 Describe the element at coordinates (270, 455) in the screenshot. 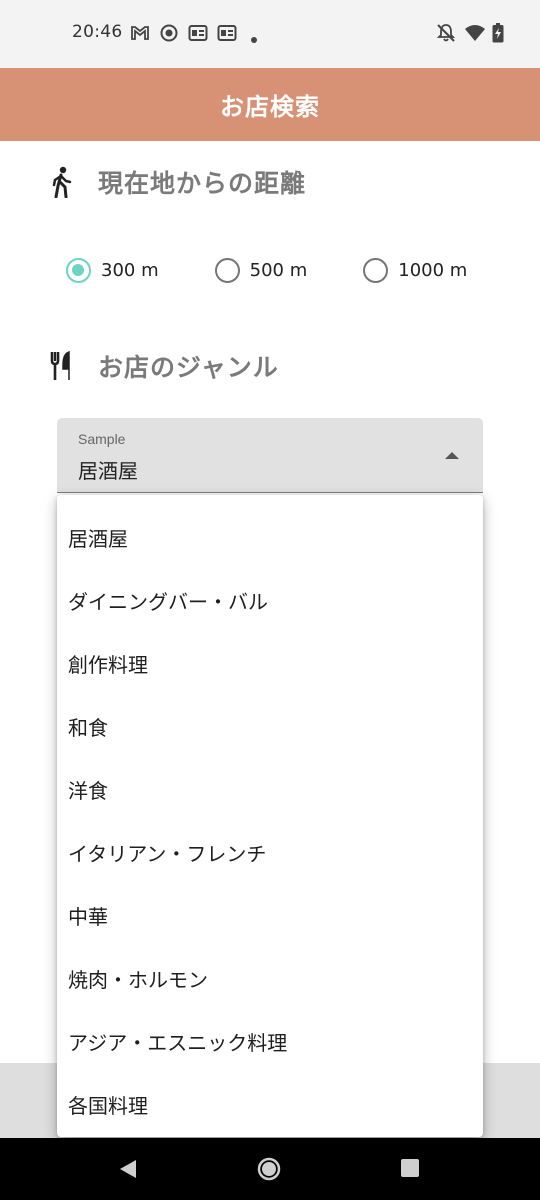

I see `genre-select: Sample 居酒屋` at that location.